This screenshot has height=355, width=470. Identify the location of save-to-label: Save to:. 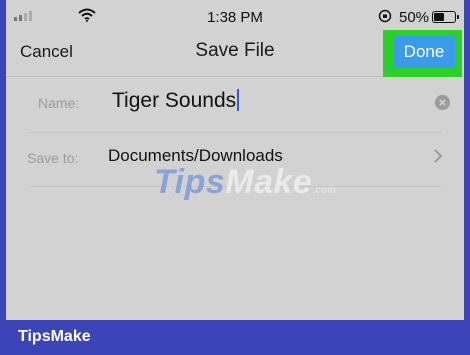
(53, 158).